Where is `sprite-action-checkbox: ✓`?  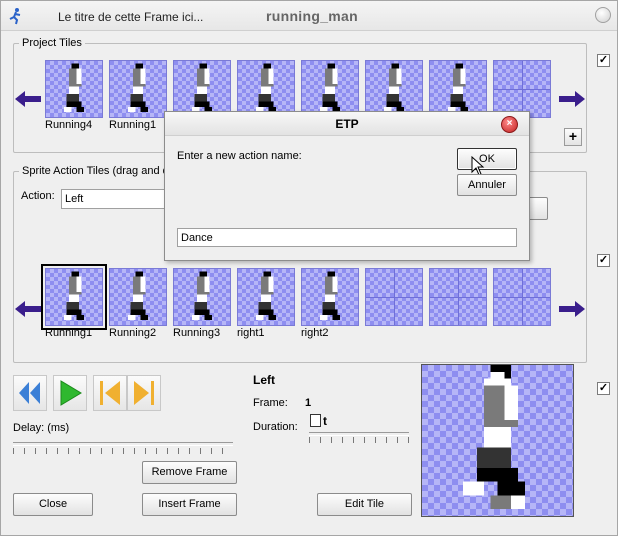 sprite-action-checkbox: ✓ is located at coordinates (603, 260).